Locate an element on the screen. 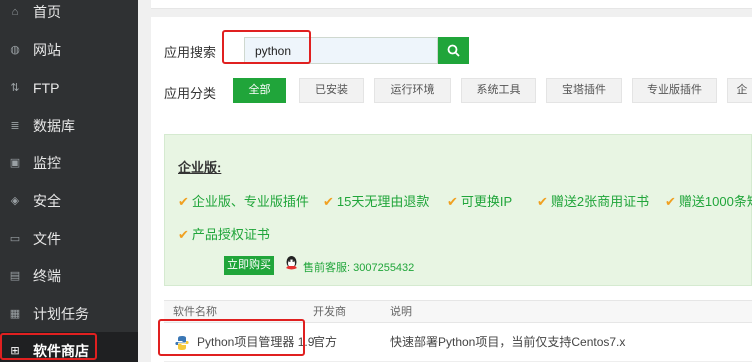 The width and height of the screenshot is (752, 362). sidebar-item-security: ◈ 安全 is located at coordinates (69, 200).